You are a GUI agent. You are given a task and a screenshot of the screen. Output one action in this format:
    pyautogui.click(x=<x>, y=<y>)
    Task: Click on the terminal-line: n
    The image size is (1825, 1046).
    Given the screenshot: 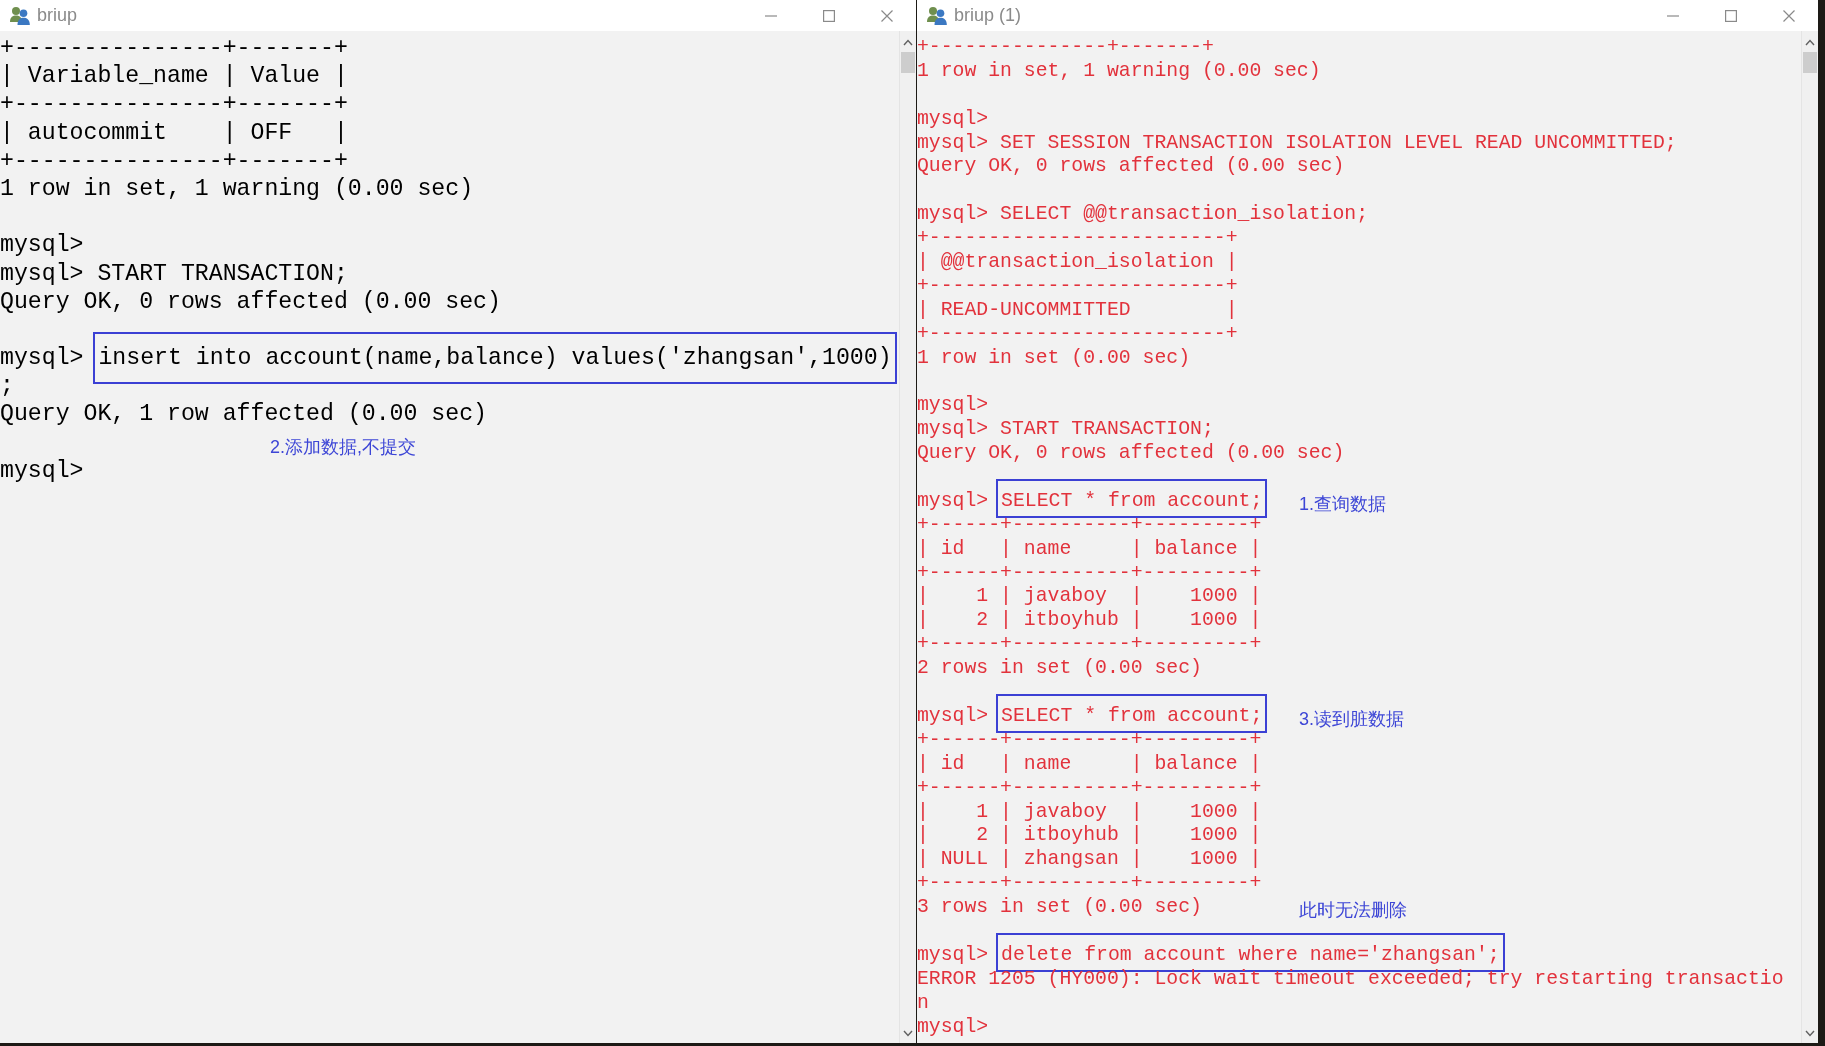 What is the action you would take?
    pyautogui.click(x=923, y=1002)
    